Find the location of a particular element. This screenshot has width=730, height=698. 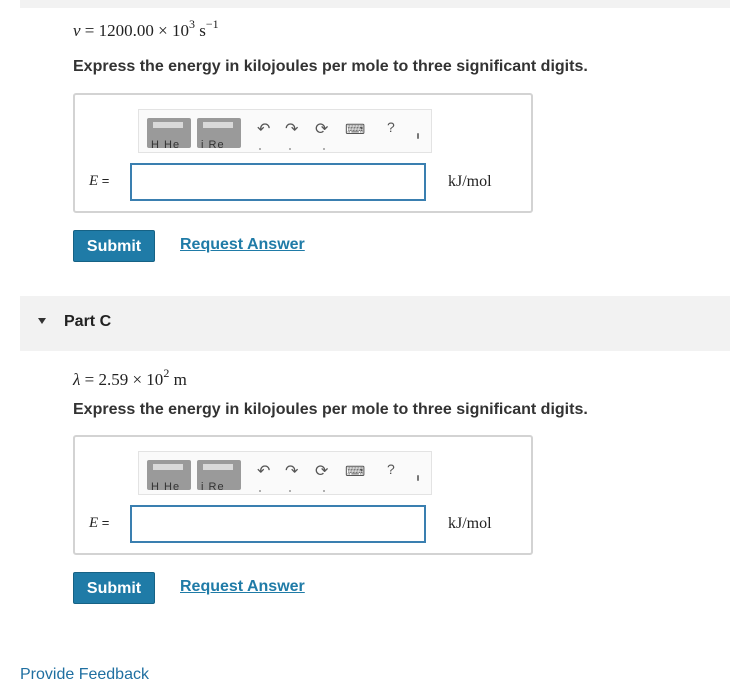

given-wavelength: λ = 2.59 × 102 m is located at coordinates (130, 378).